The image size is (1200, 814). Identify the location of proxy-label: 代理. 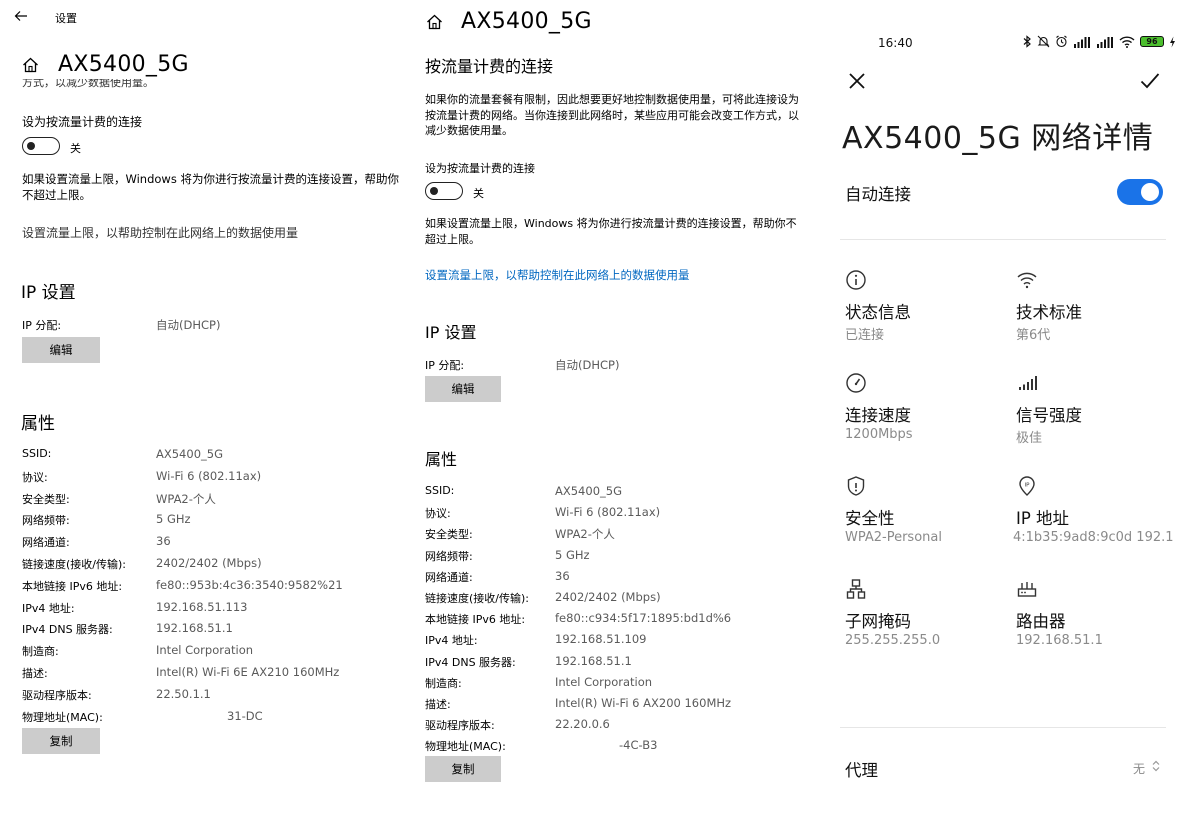
(861, 770).